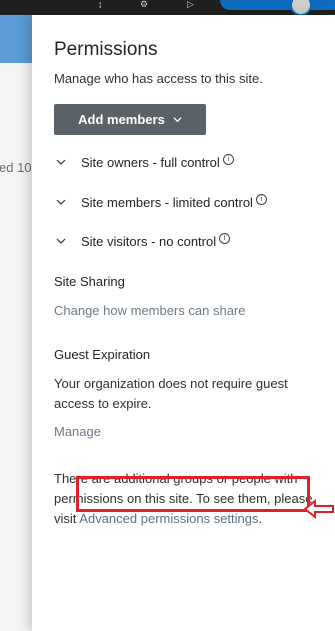  I want to click on change-sharing-link: Change how members can share, so click(150, 310).